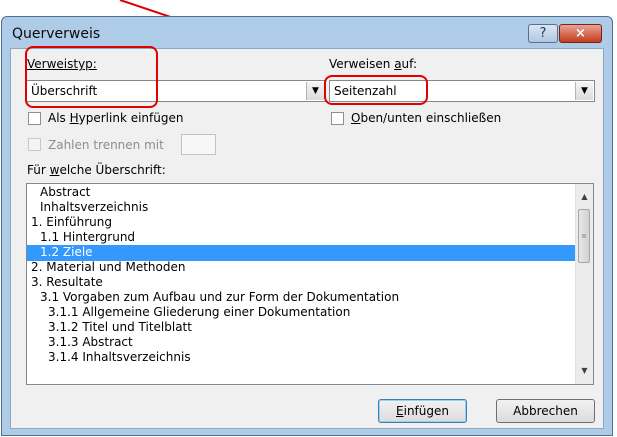 Image resolution: width=617 pixels, height=437 pixels. What do you see at coordinates (545, 411) in the screenshot?
I see `abbrechen-button: Abbrechen` at bounding box center [545, 411].